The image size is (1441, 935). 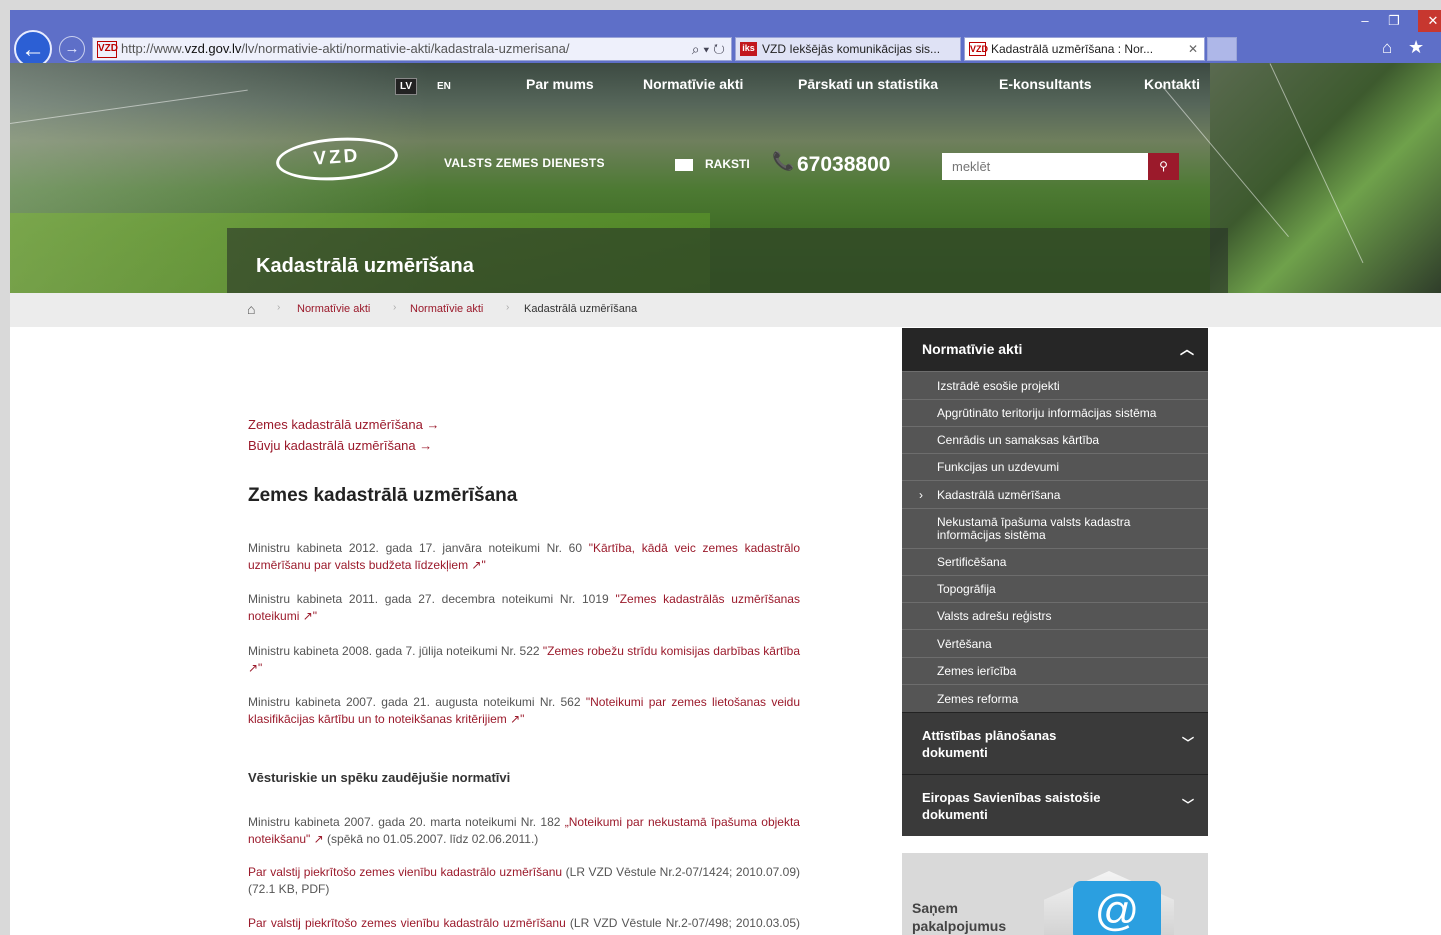 I want to click on nav-parskati: Pārskati un statistika, so click(x=868, y=84).